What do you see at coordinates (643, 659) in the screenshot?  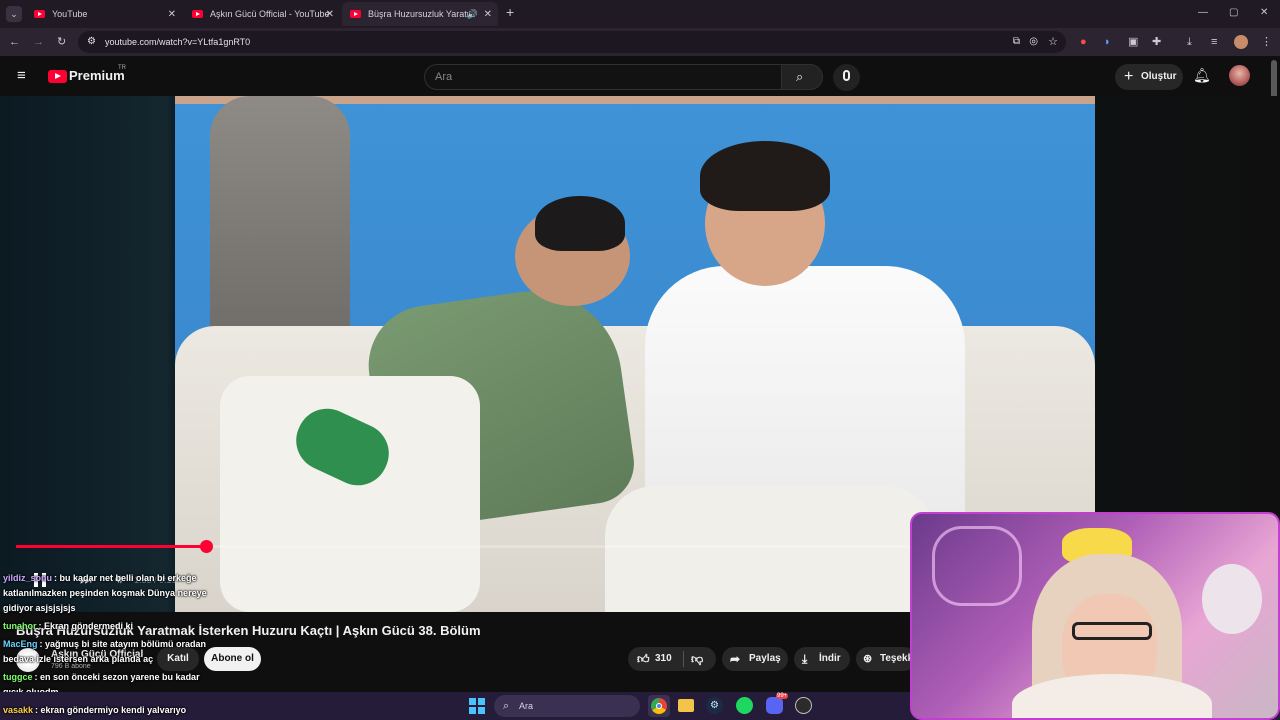 I see `like-icon: 👍︎` at bounding box center [643, 659].